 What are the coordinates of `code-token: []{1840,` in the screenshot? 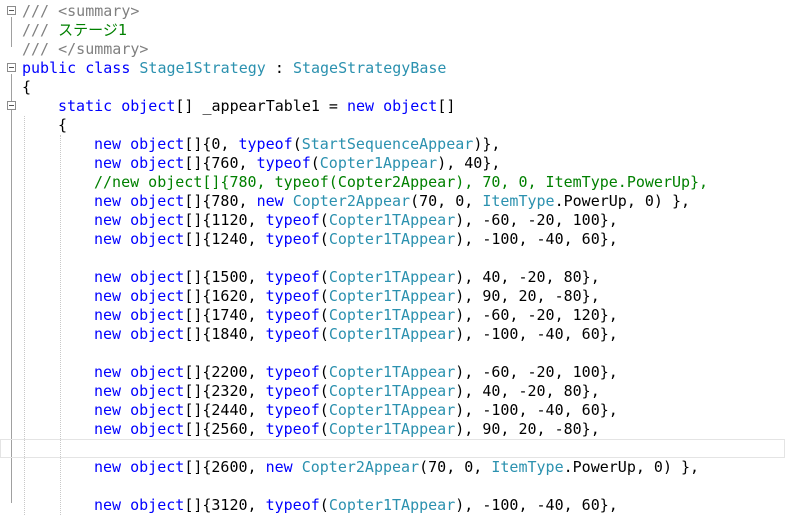 It's located at (225, 334).